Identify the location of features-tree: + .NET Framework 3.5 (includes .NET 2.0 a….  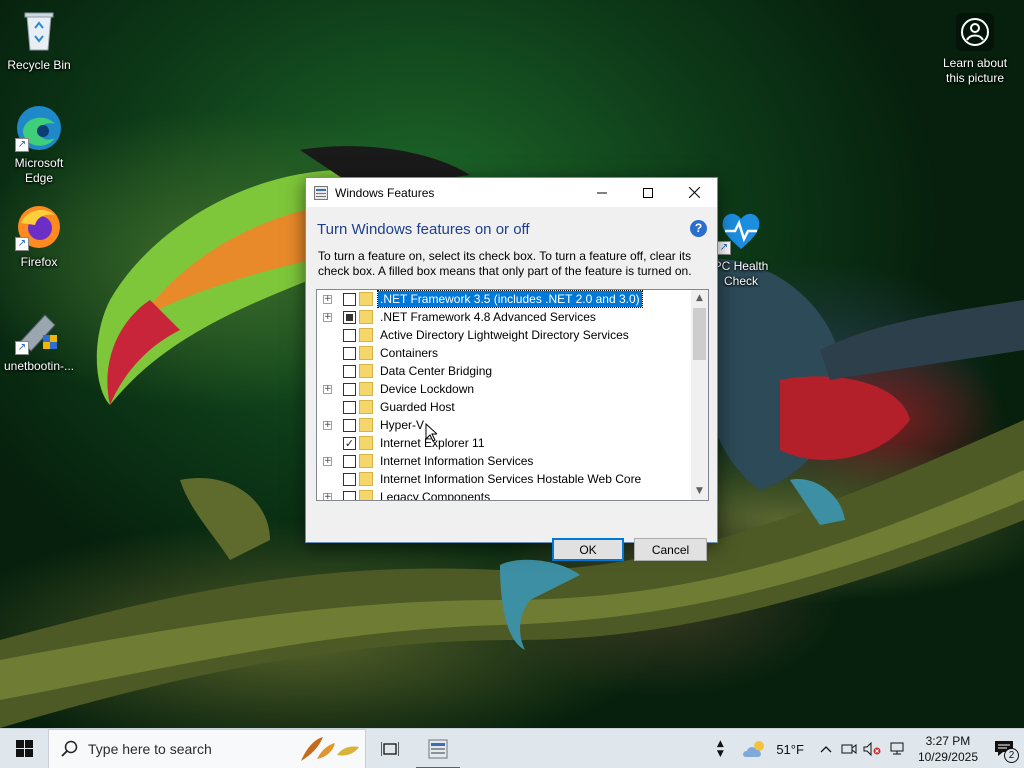
(512, 395).